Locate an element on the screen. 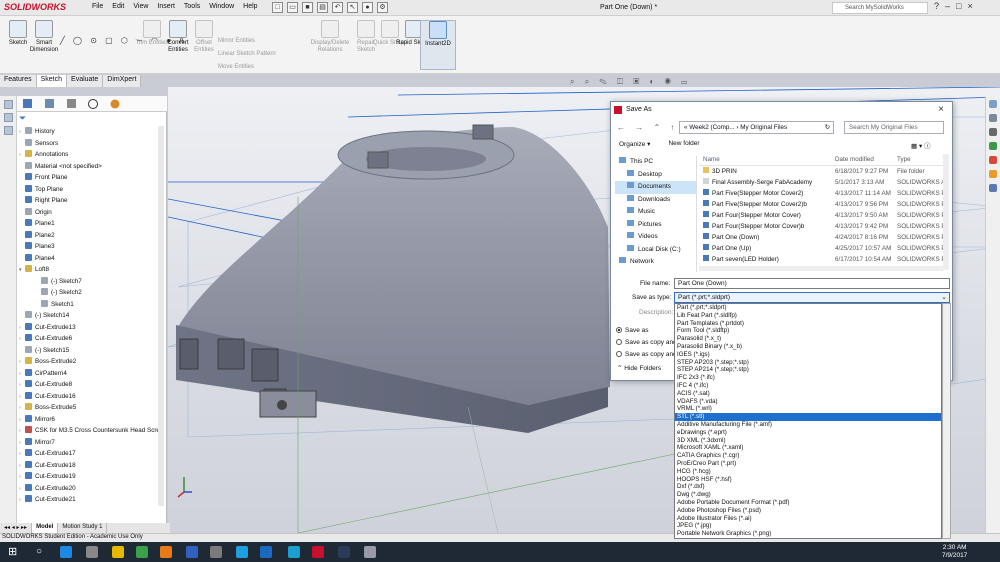 The image size is (1000, 562). taskbar-clock: 2:30 AM 7/9/2017 is located at coordinates (954, 552).